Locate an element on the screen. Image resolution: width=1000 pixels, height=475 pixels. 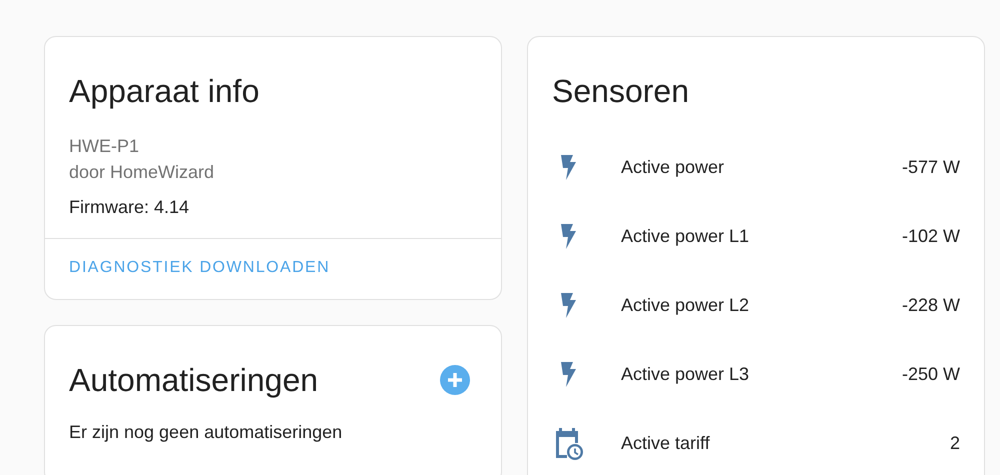
sensor-name: Active tariff is located at coordinates (785, 443).